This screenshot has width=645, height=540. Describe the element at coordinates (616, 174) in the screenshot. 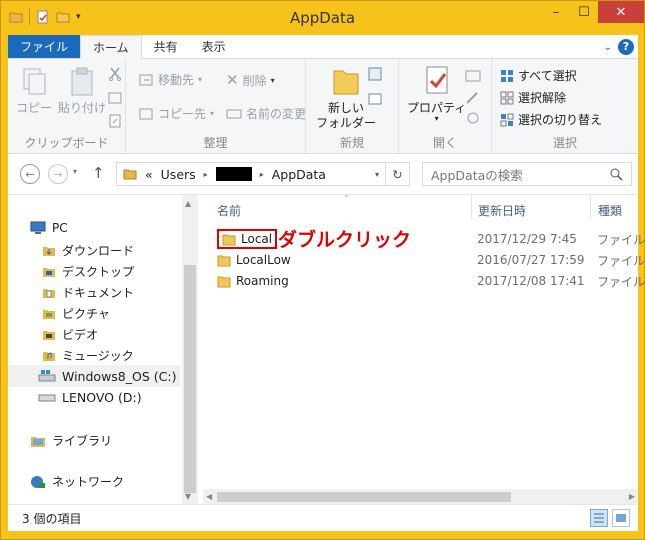

I see `search-icon` at that location.